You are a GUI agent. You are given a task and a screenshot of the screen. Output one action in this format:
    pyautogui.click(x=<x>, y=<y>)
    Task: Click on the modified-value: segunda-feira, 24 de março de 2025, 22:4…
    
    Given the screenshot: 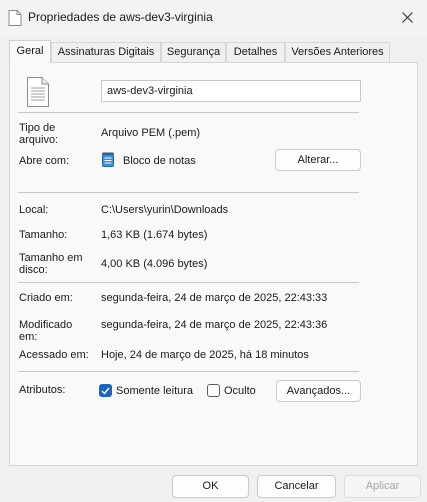 What is the action you would take?
    pyautogui.click(x=214, y=325)
    